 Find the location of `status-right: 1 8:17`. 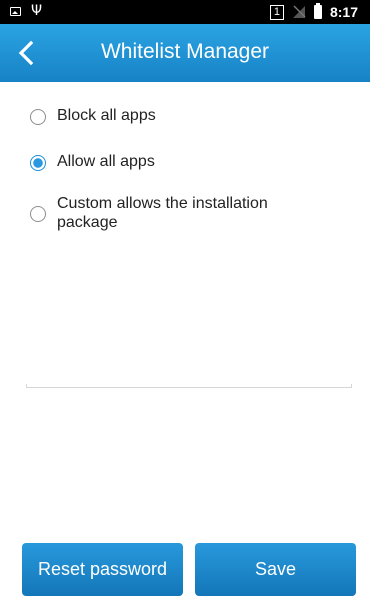

status-right: 1 8:17 is located at coordinates (313, 12).